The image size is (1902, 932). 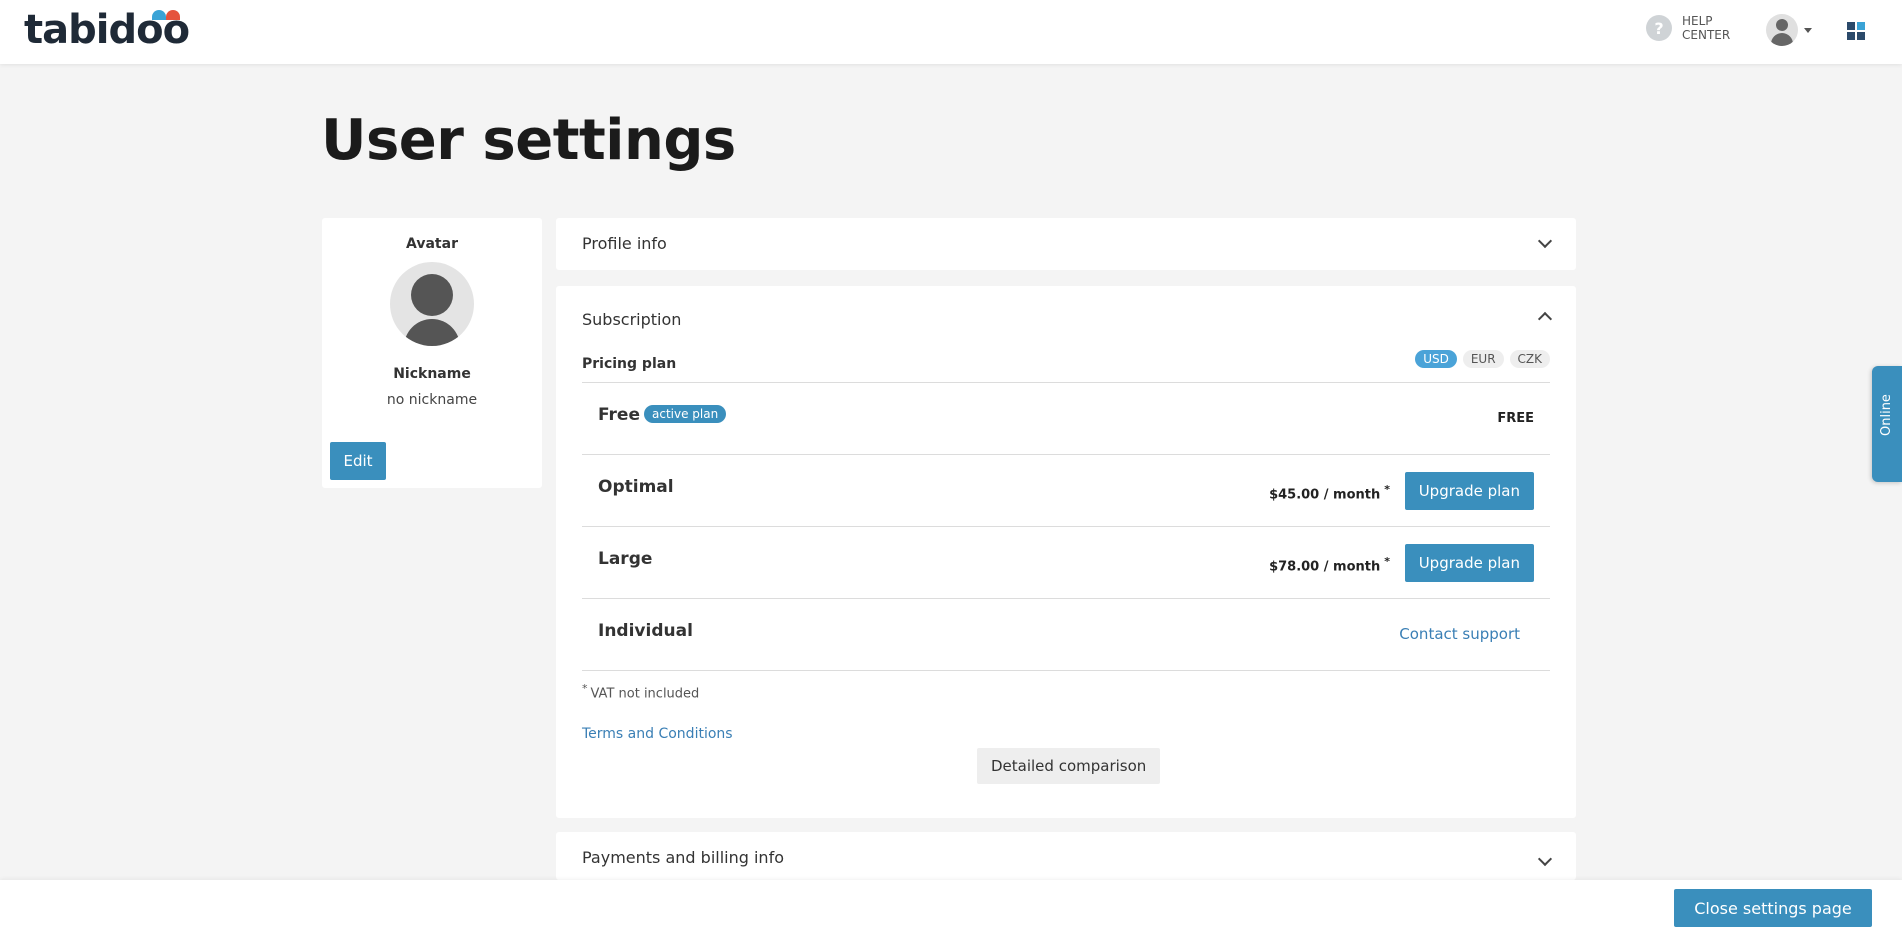 I want to click on currency-czk: CZK, so click(x=1529, y=359).